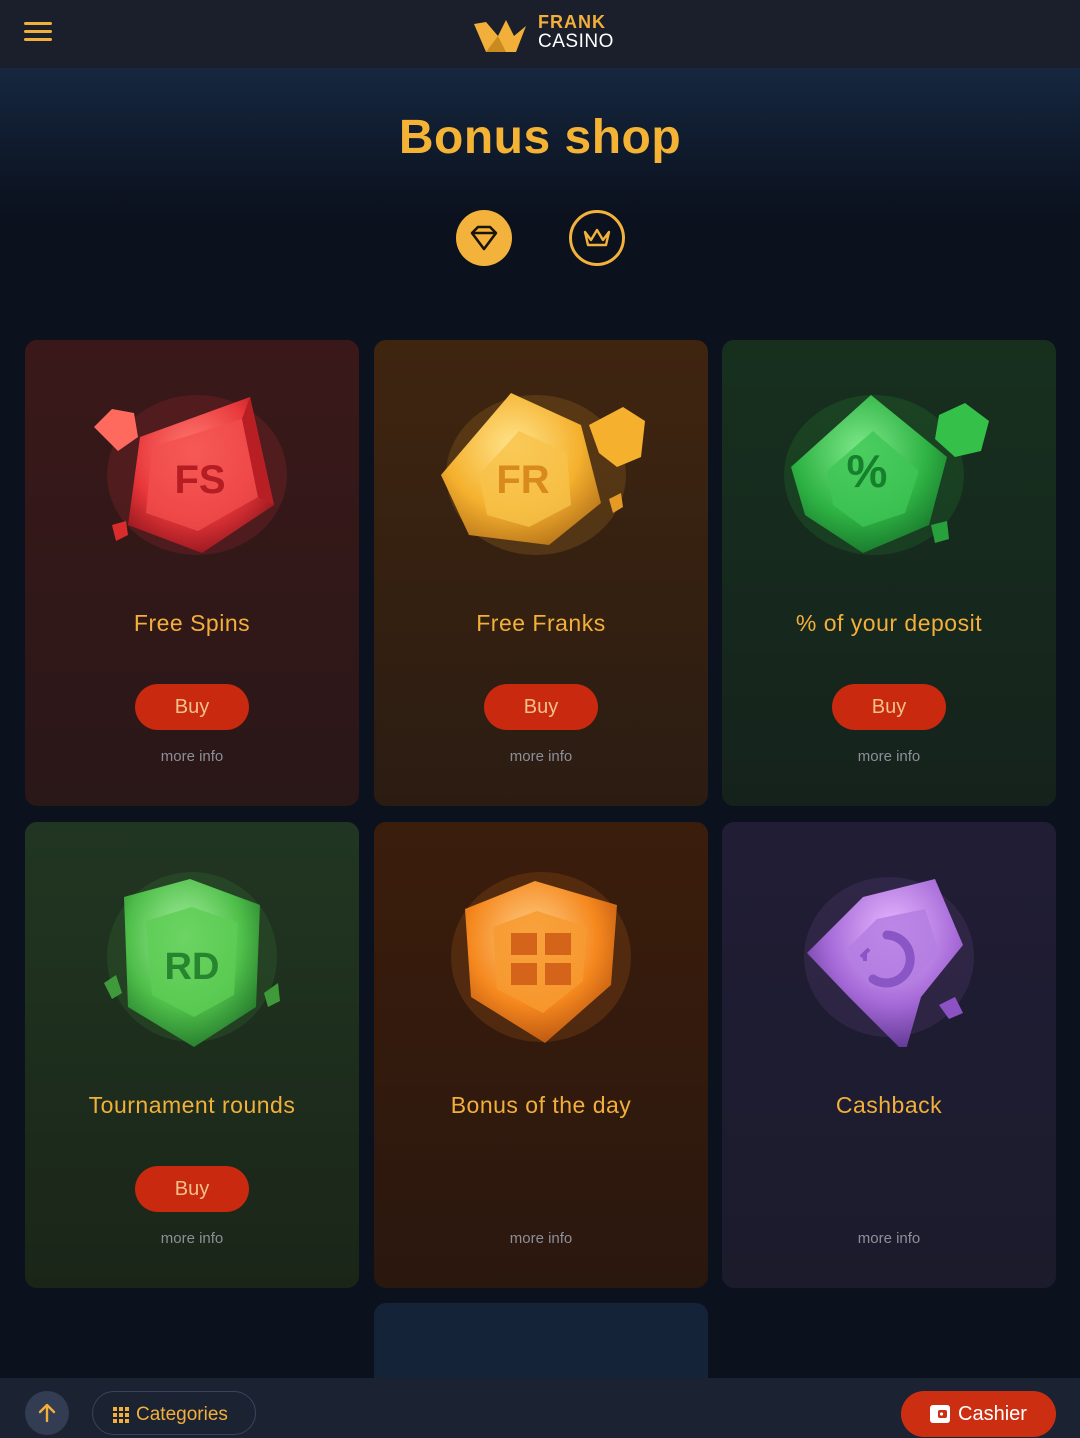 The height and width of the screenshot is (1438, 1080). What do you see at coordinates (540, 1408) in the screenshot?
I see `bottom-bar: Categories Cashier` at bounding box center [540, 1408].